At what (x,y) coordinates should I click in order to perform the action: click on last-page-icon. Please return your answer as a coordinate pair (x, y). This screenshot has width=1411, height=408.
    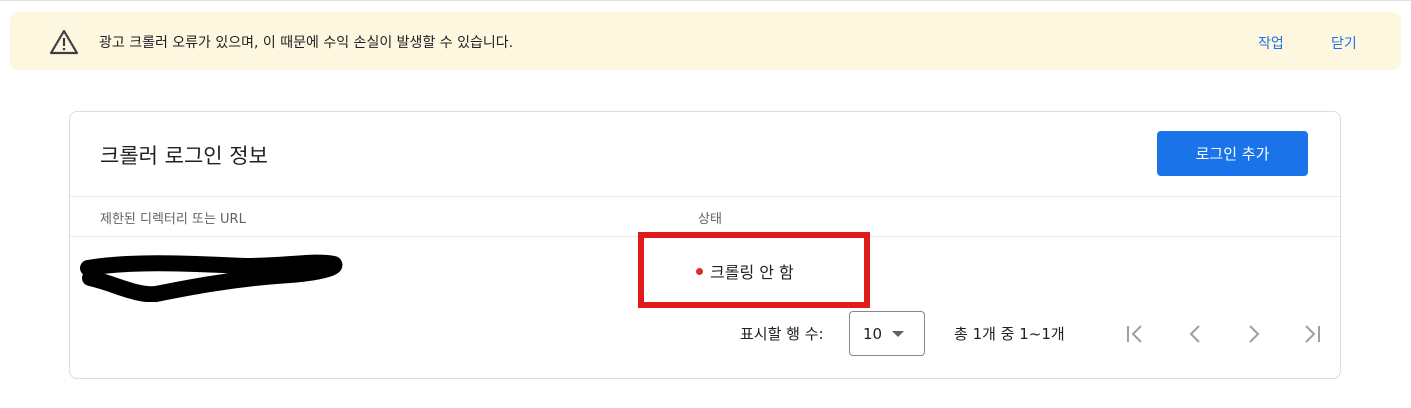
    Looking at the image, I should click on (1312, 334).